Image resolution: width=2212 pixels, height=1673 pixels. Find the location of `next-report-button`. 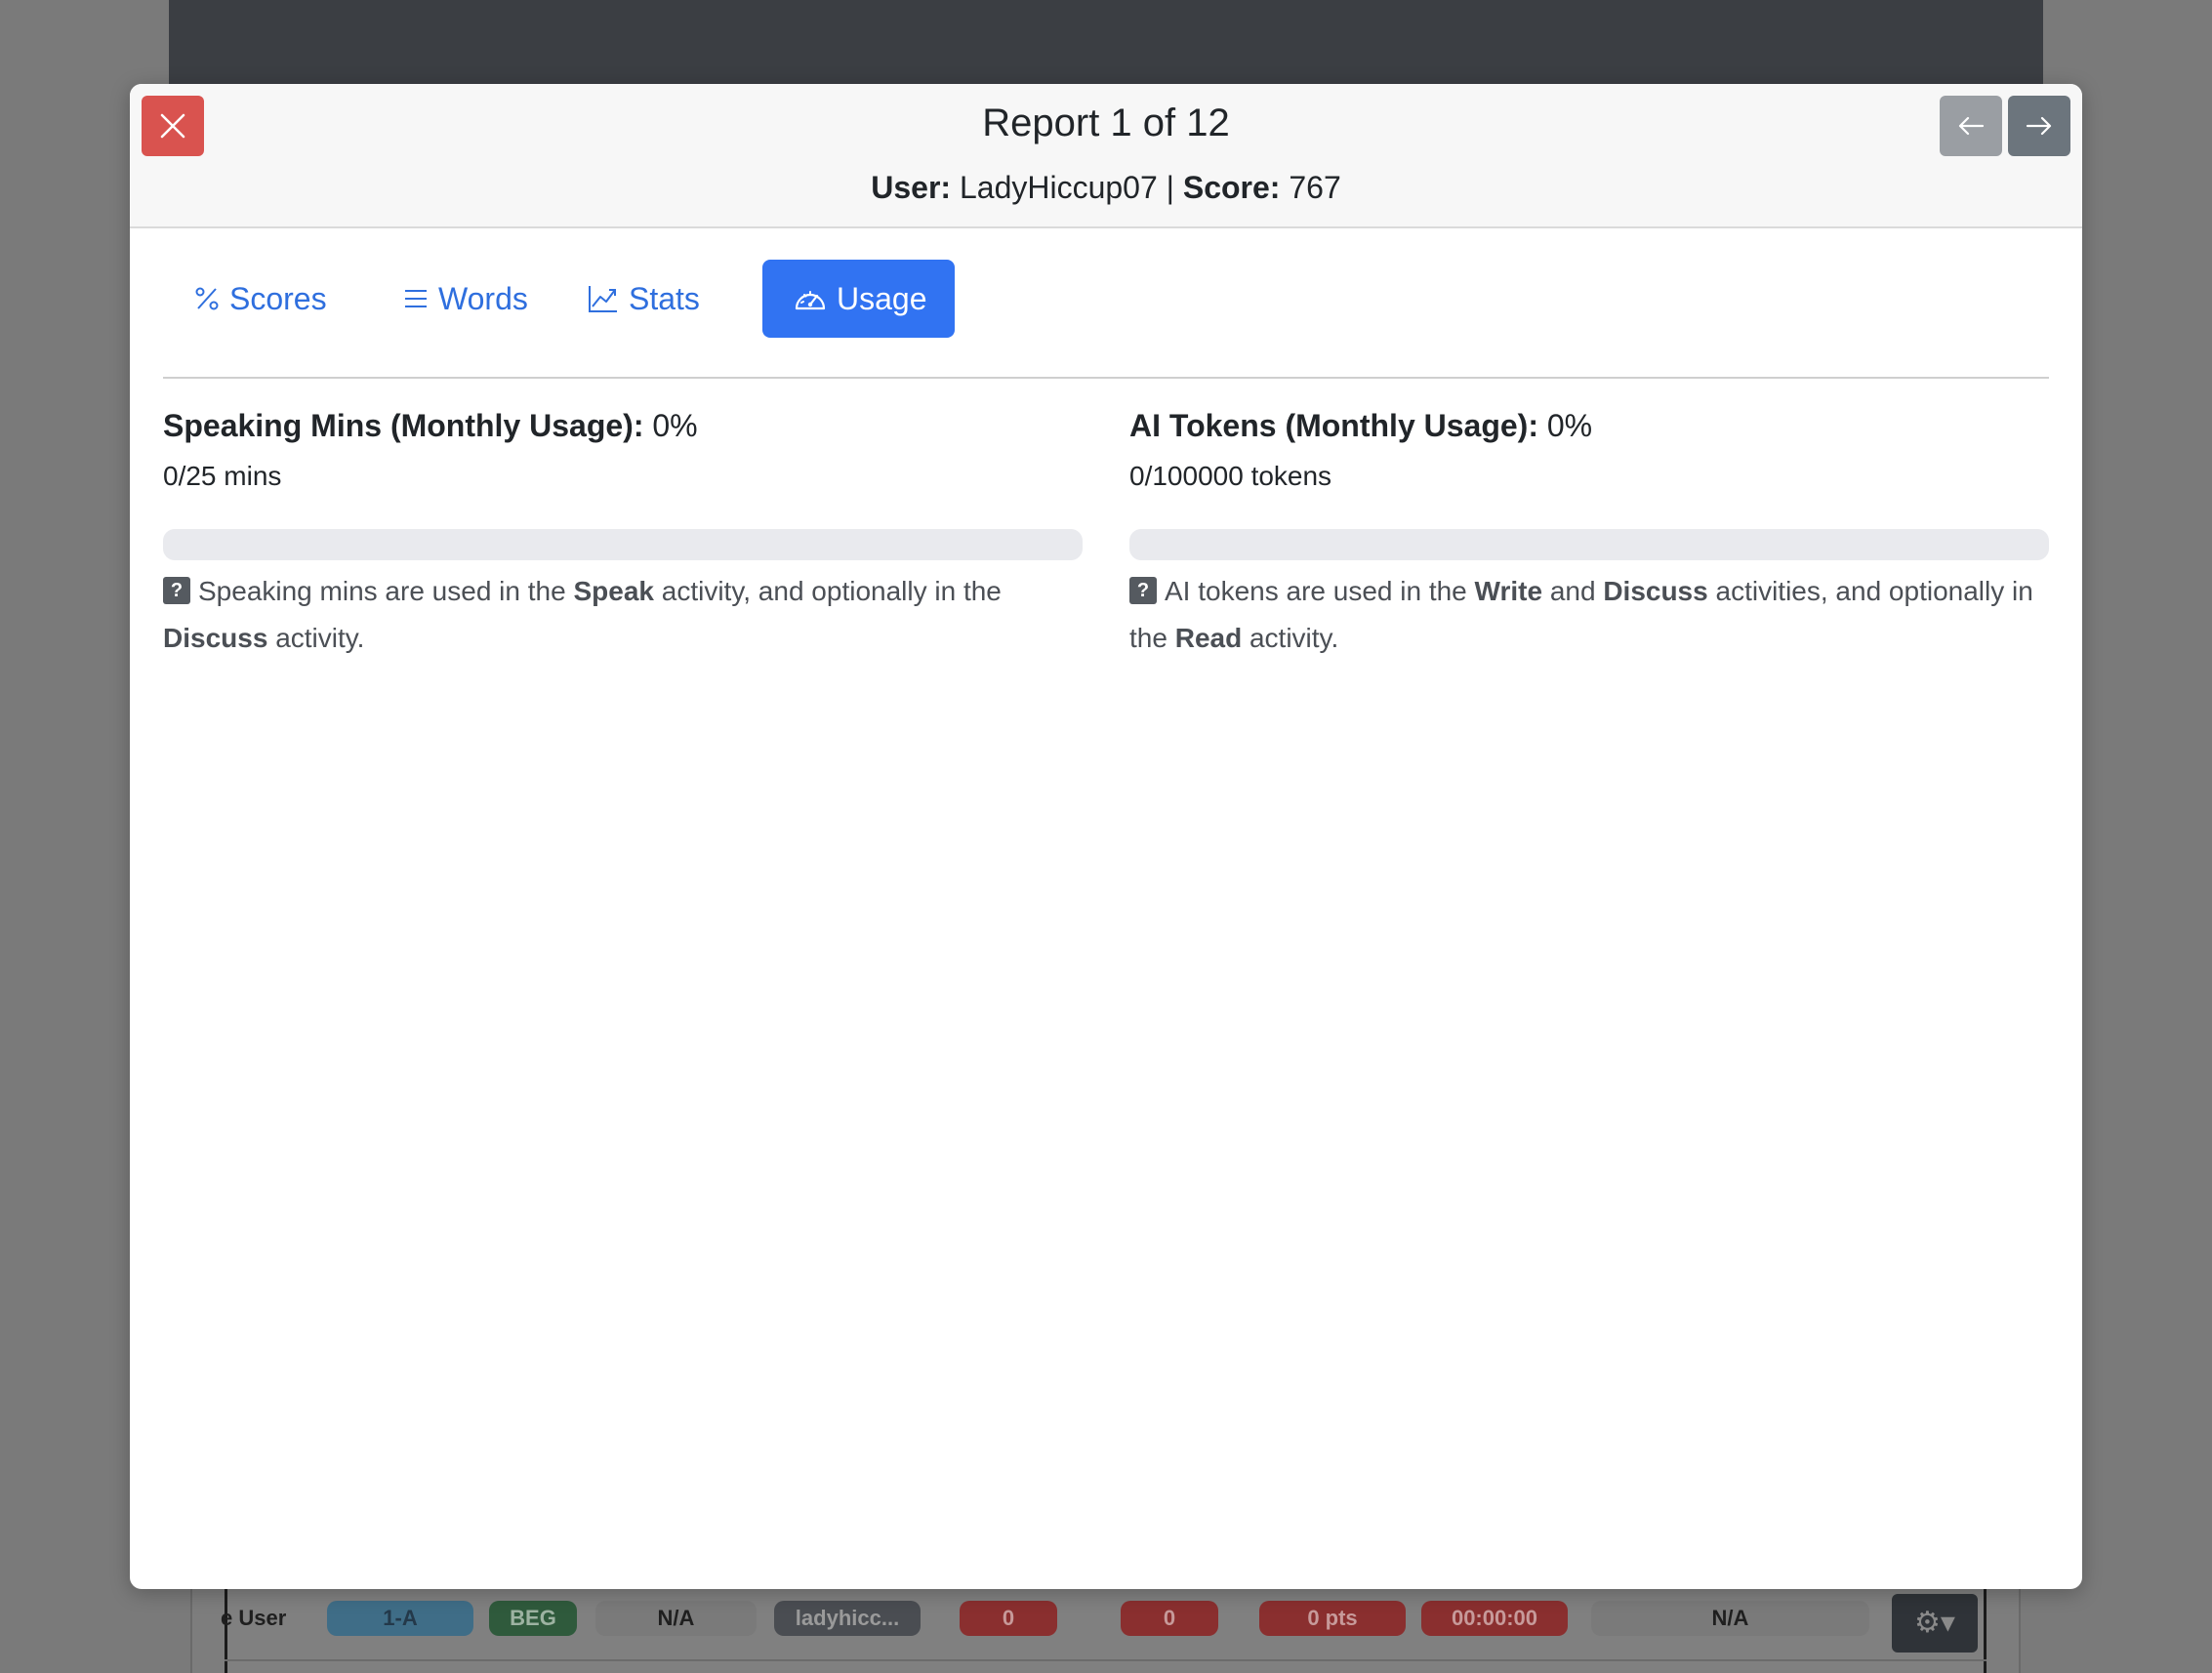

next-report-button is located at coordinates (2039, 126).